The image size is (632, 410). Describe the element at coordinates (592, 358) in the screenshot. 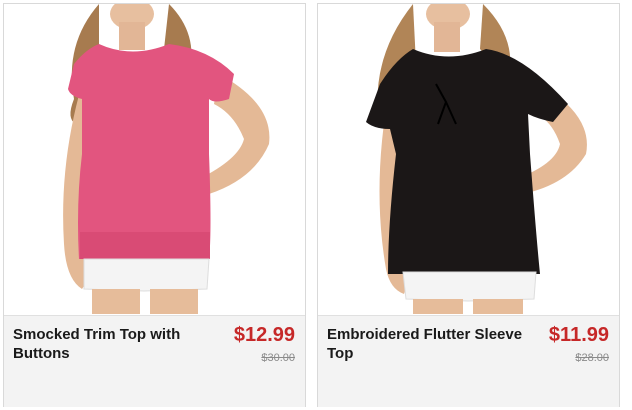

I see `original-price: $28.00` at that location.